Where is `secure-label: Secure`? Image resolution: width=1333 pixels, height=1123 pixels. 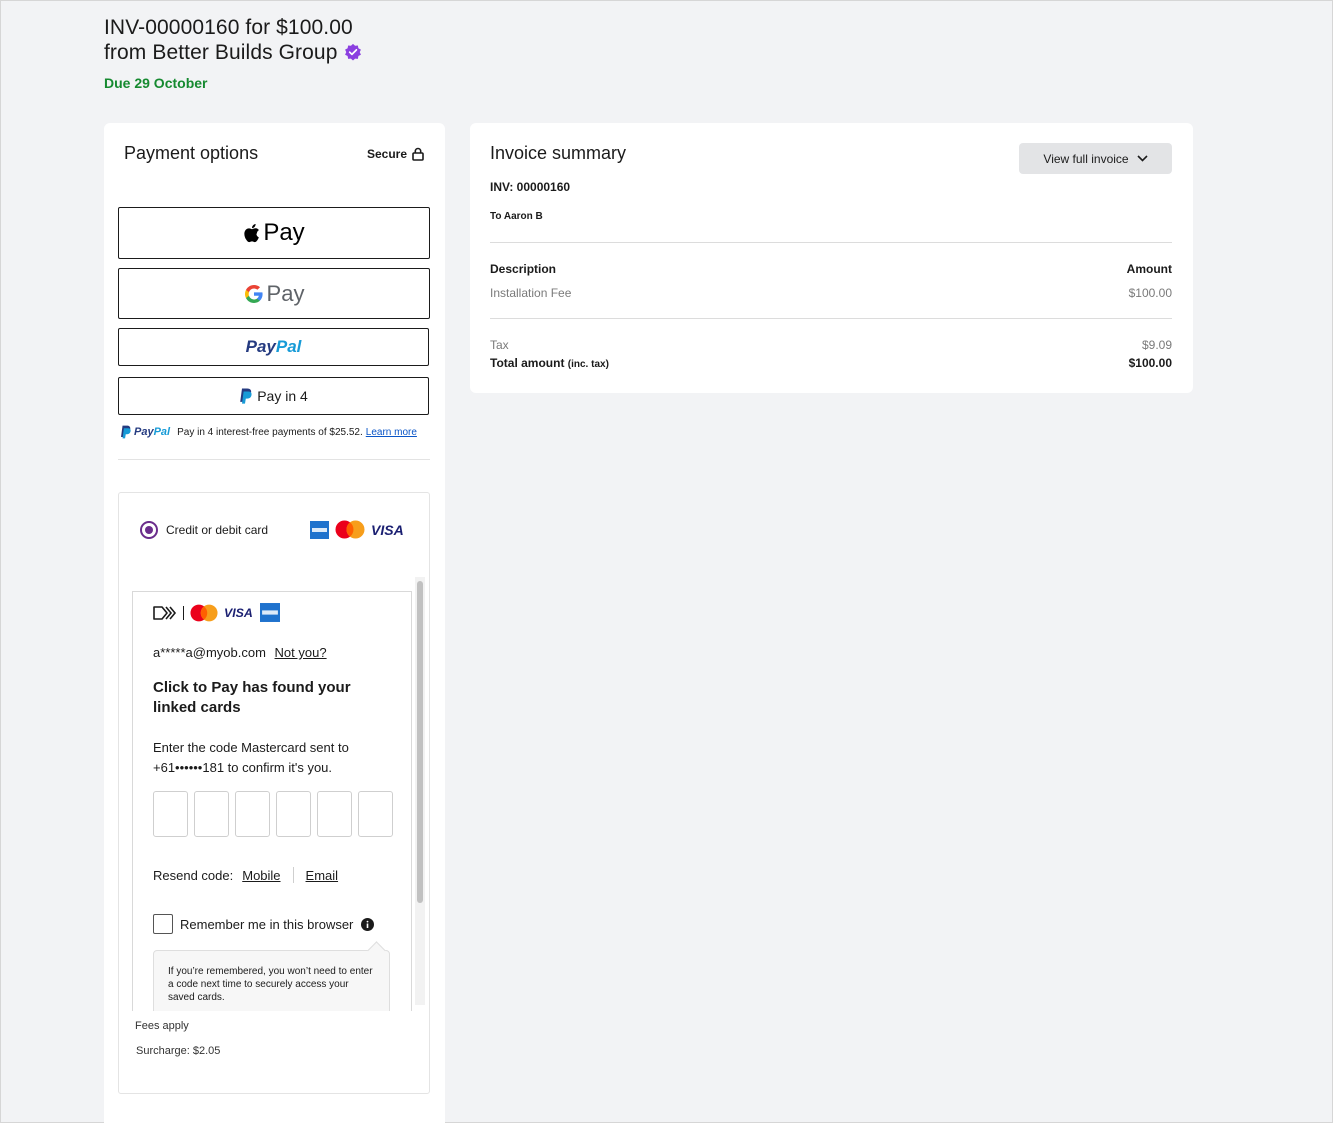 secure-label: Secure is located at coordinates (386, 153).